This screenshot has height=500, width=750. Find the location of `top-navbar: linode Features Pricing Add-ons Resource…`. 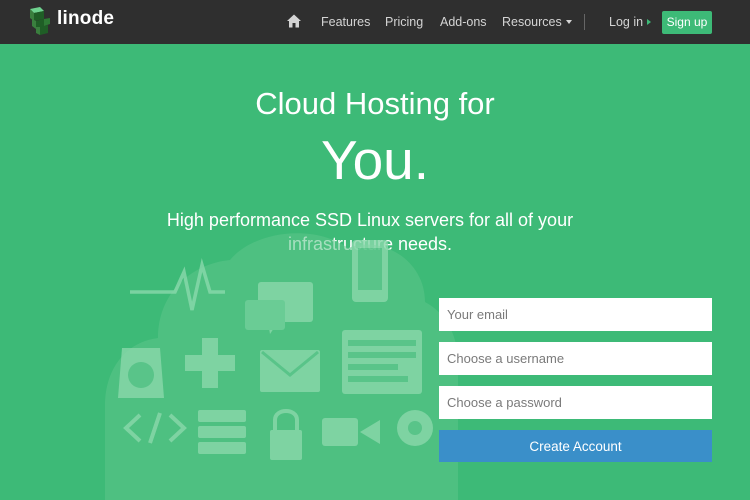

top-navbar: linode Features Pricing Add-ons Resource… is located at coordinates (375, 22).